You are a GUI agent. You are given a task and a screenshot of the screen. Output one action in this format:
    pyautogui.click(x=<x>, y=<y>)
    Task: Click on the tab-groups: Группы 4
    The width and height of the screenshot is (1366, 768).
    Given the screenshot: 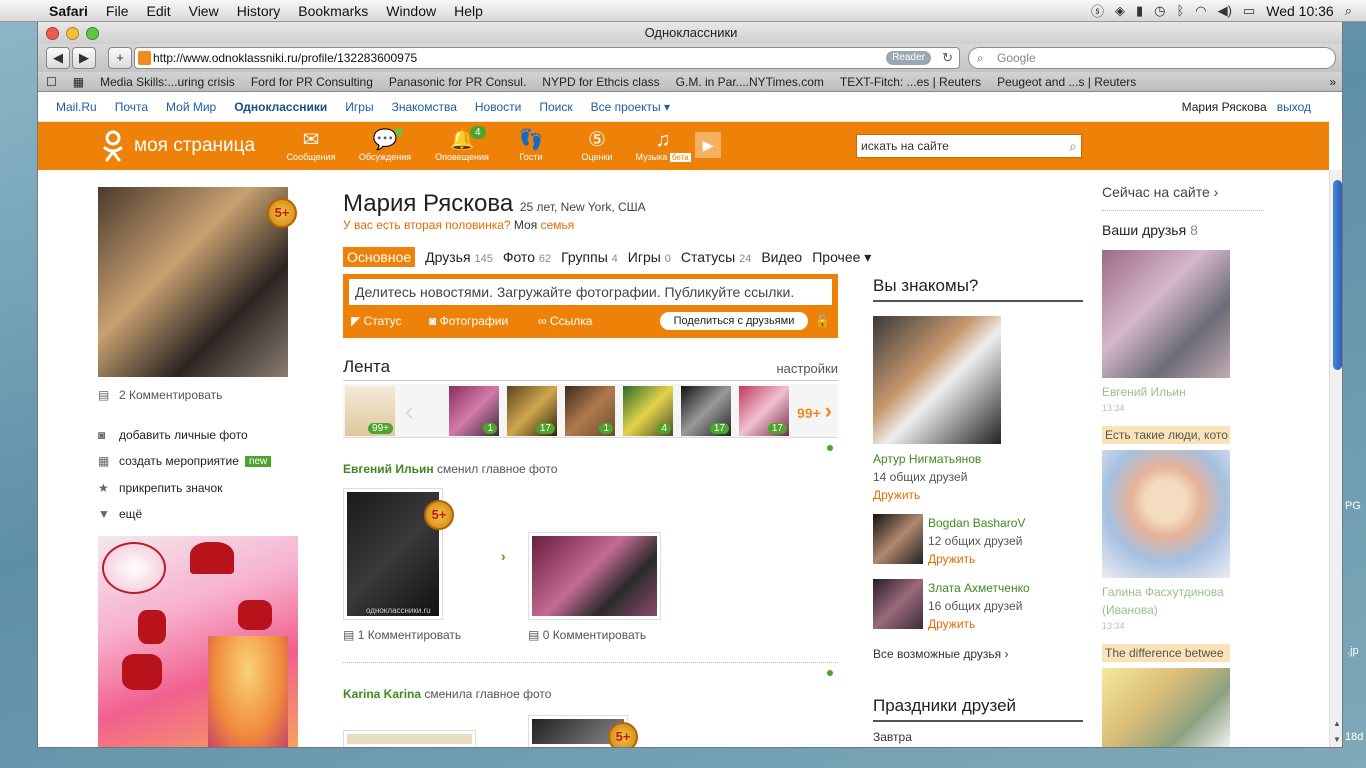 What is the action you would take?
    pyautogui.click(x=589, y=257)
    